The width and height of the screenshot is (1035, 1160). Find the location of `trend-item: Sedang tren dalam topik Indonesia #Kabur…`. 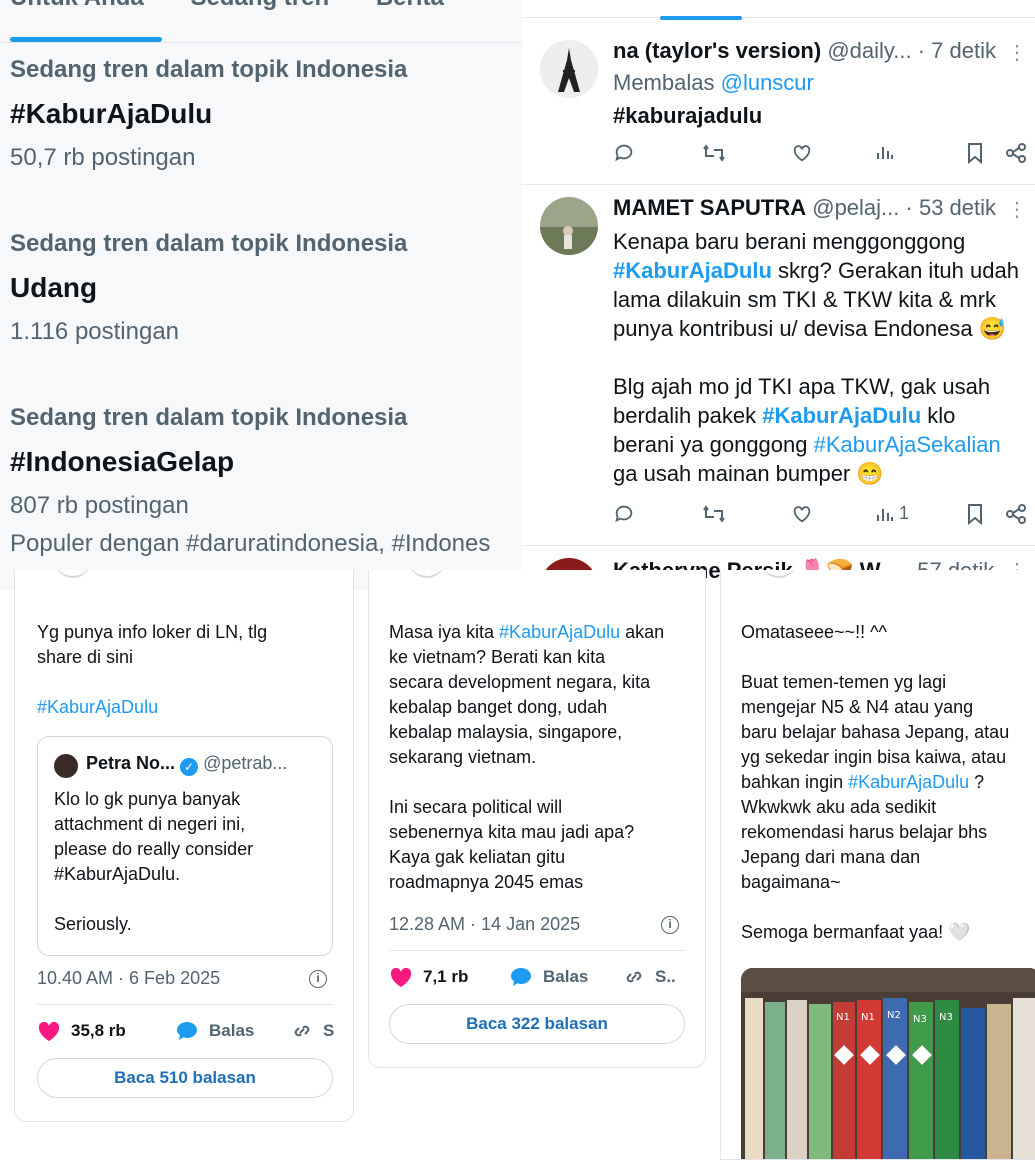

trend-item: Sedang tren dalam topik Indonesia #Kabur… is located at coordinates (208, 114).